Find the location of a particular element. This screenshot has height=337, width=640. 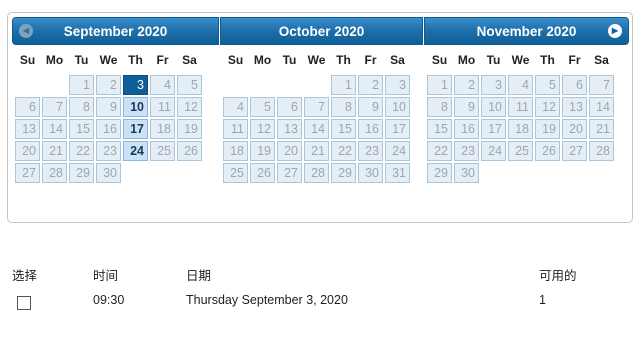

month-title: September 2020 is located at coordinates (115, 31).